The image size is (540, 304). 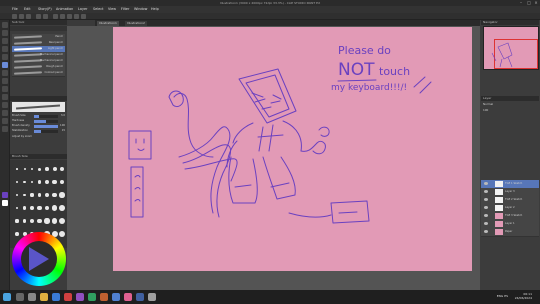 What do you see at coordinates (511, 48) in the screenshot?
I see `navigator-preview` at bounding box center [511, 48].